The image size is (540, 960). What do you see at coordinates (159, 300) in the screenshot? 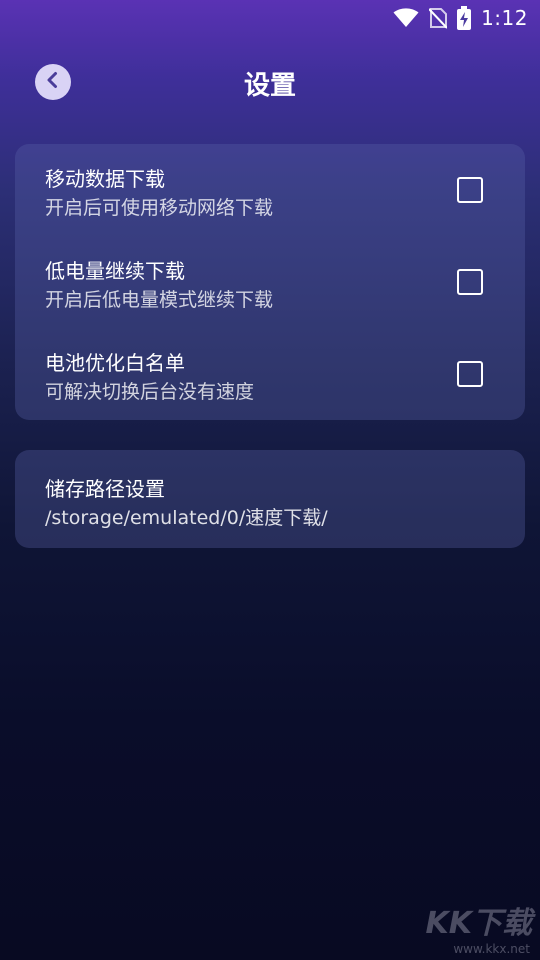
I see `setting-subtitle: 开启后低电量模式继续下载` at bounding box center [159, 300].